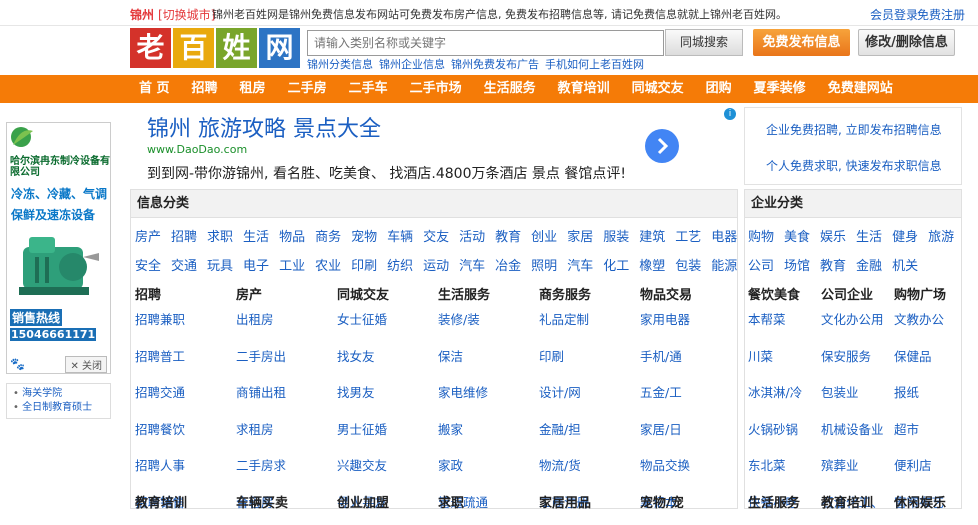 The image size is (978, 525). Describe the element at coordinates (860, 89) in the screenshot. I see `nav-free-website: 免费建网站` at that location.